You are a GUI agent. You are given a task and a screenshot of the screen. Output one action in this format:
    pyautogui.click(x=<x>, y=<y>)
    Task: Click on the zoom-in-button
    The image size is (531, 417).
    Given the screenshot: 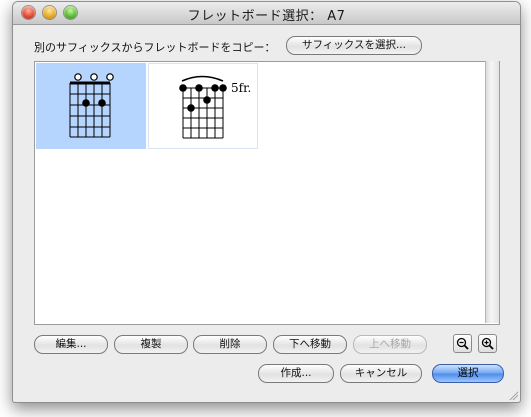 What is the action you would take?
    pyautogui.click(x=487, y=343)
    